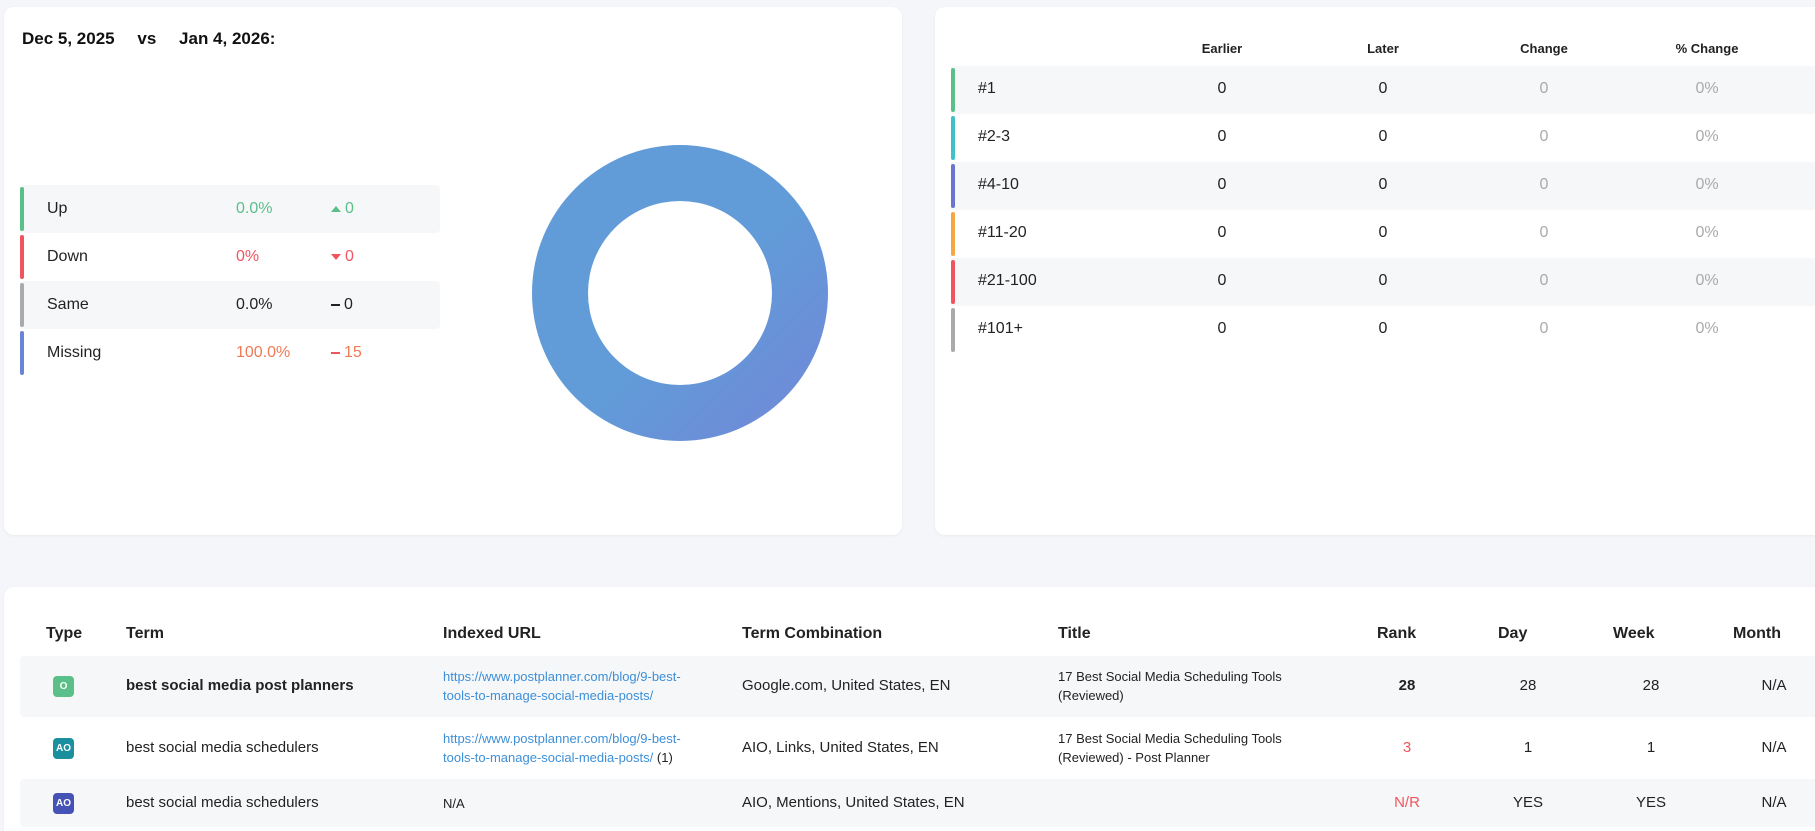 The image size is (1815, 831). What do you see at coordinates (1544, 48) in the screenshot?
I see `col-change: Change` at bounding box center [1544, 48].